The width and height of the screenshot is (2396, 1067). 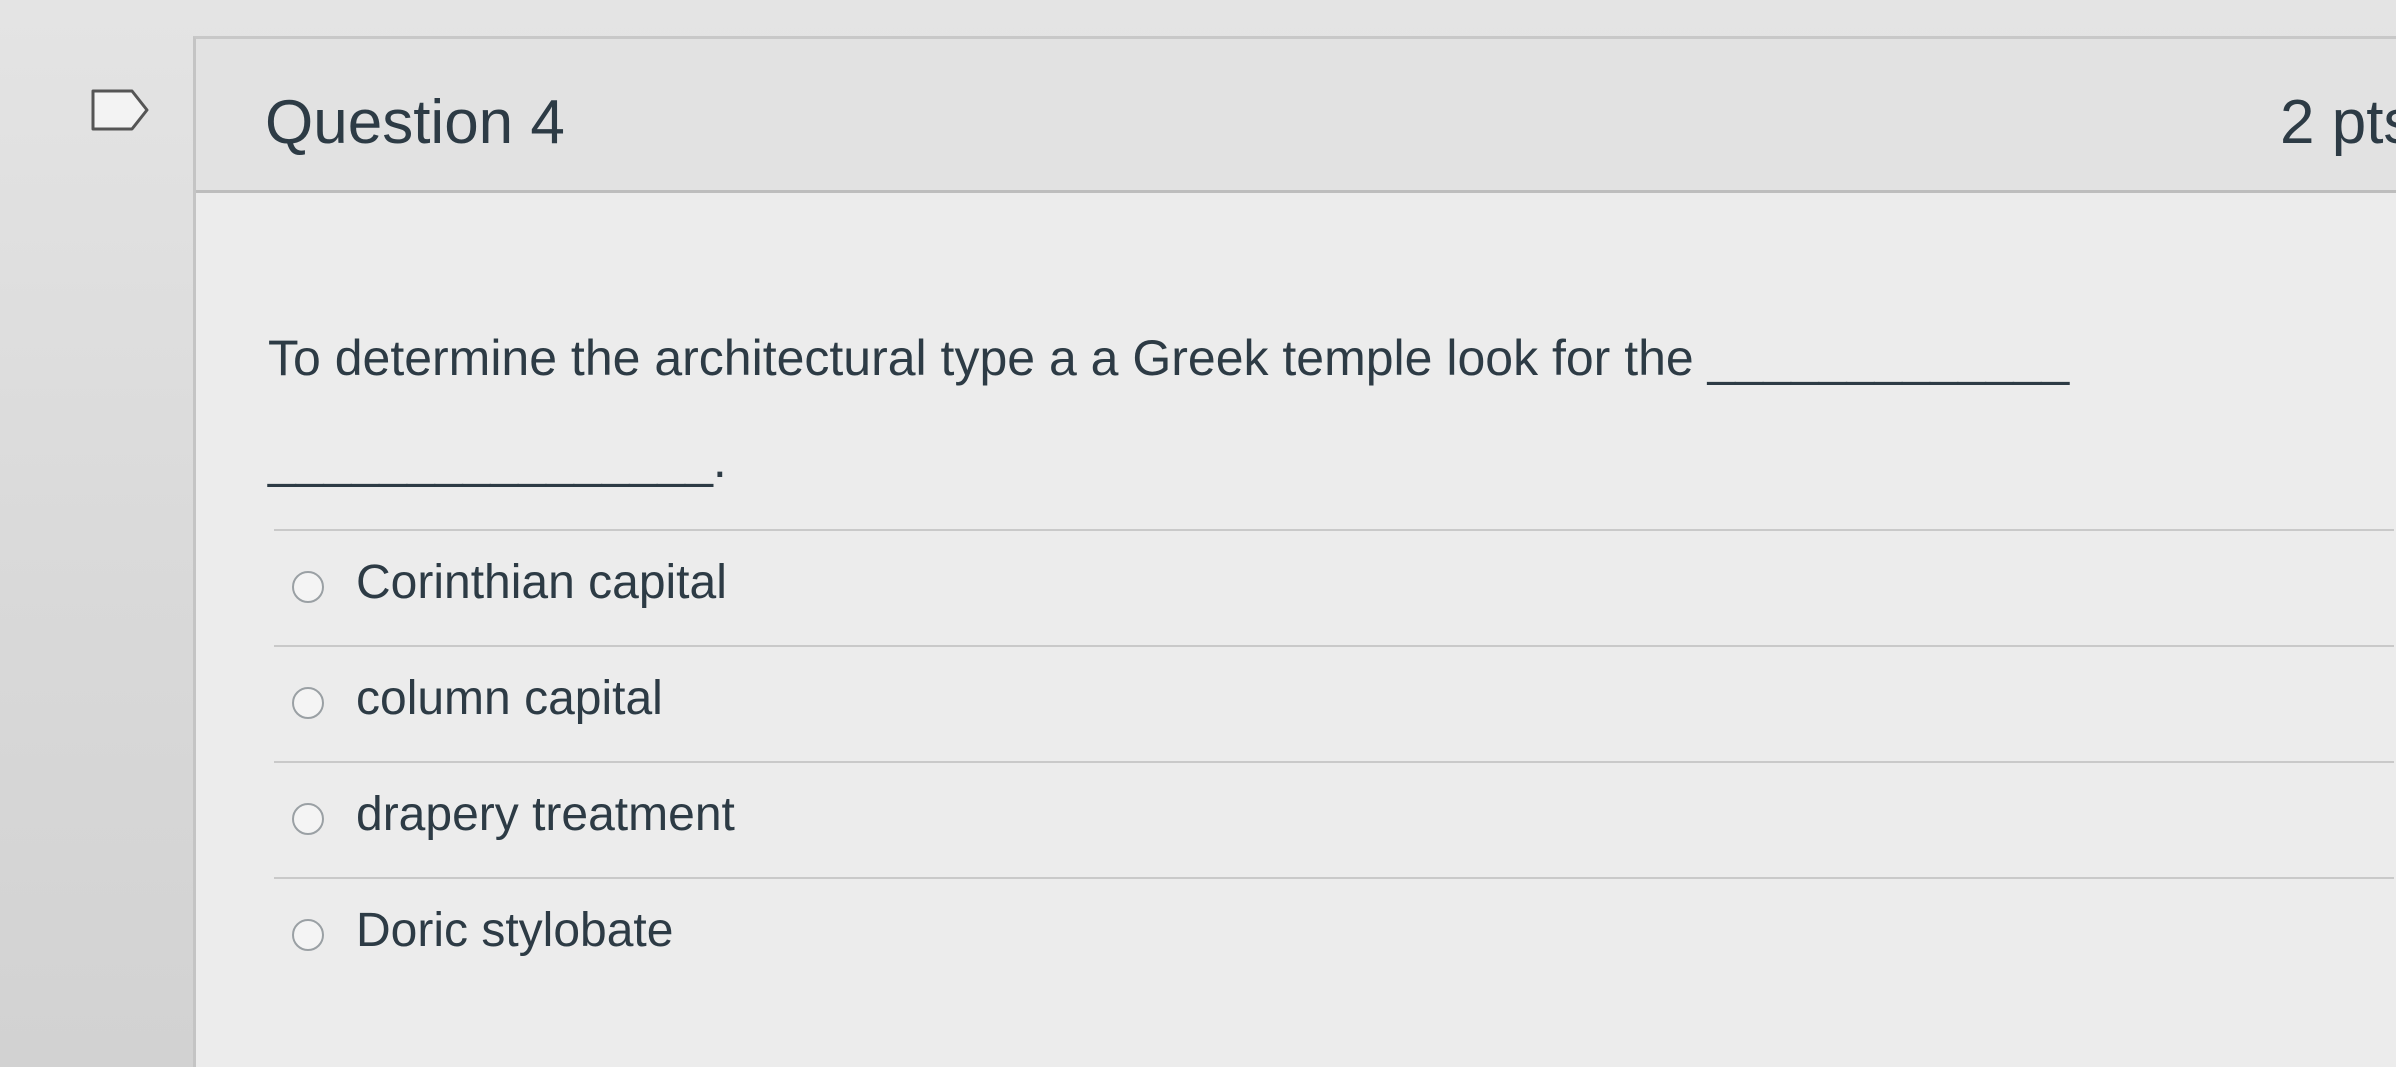 I want to click on answer-option: column capital, so click(x=1334, y=703).